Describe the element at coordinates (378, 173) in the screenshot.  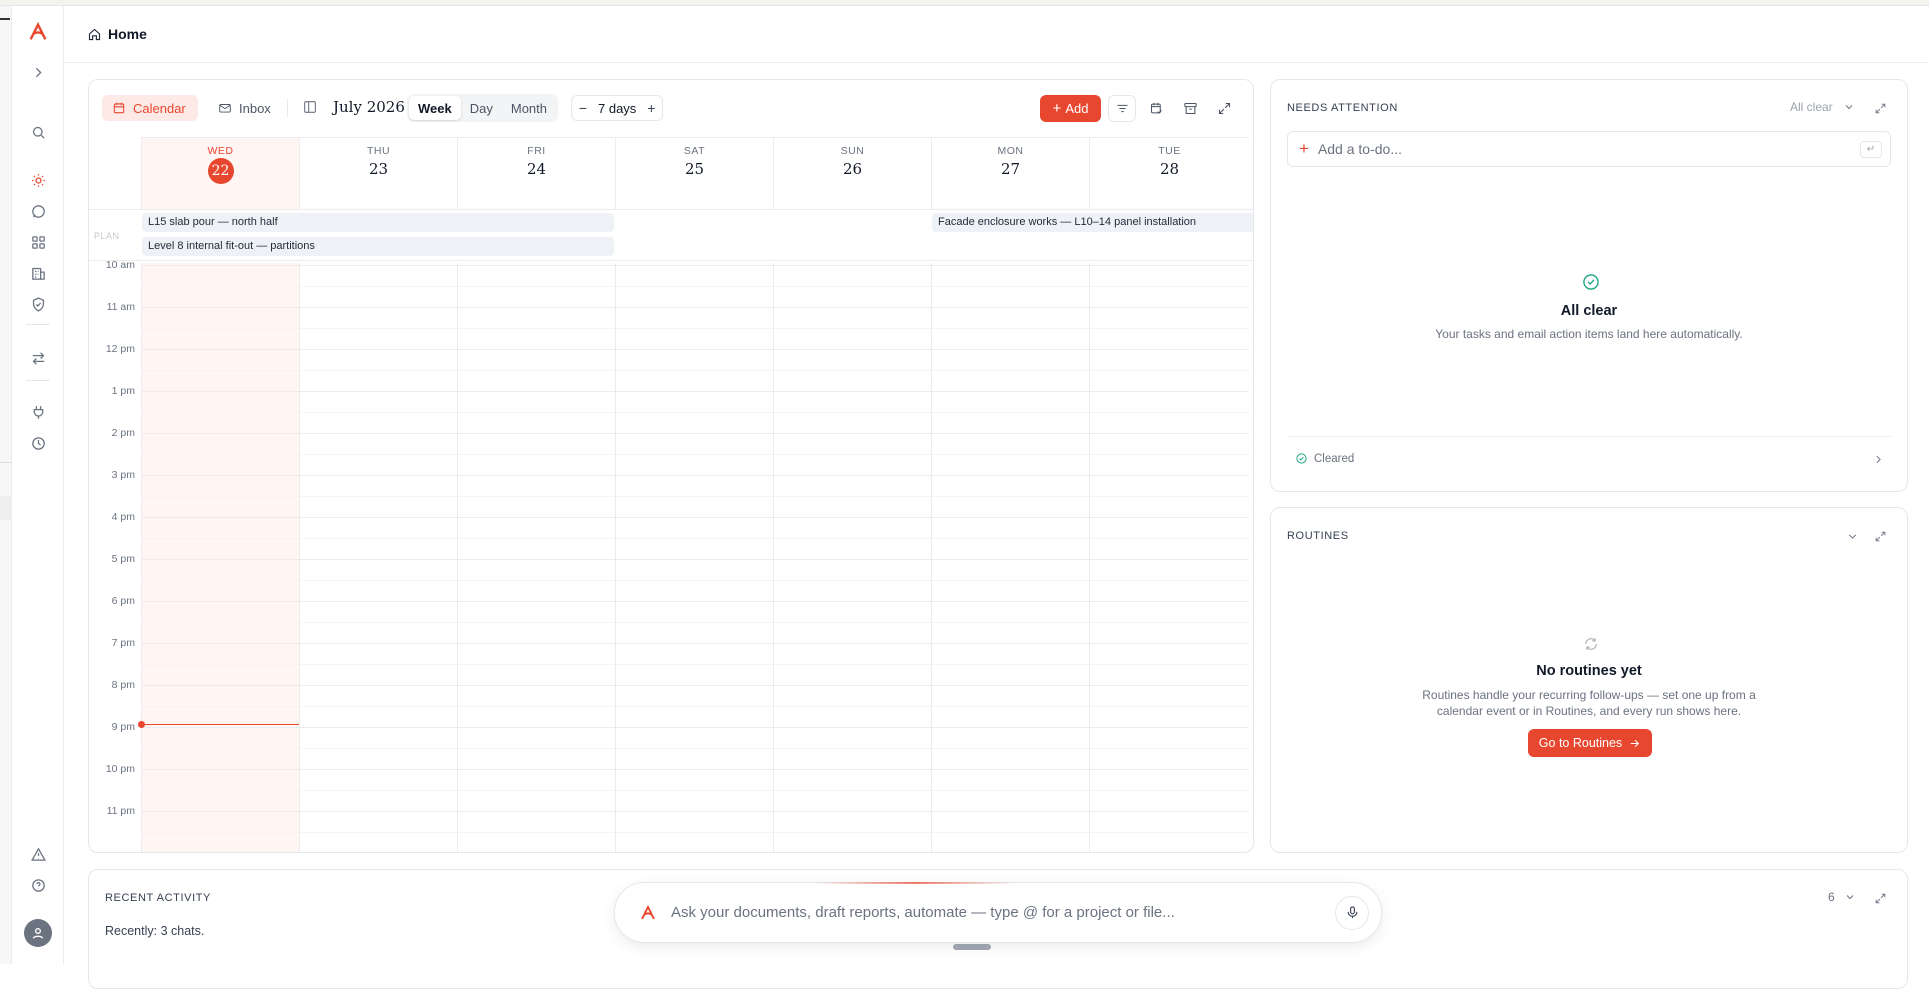
I see `day-header: THU 23` at that location.